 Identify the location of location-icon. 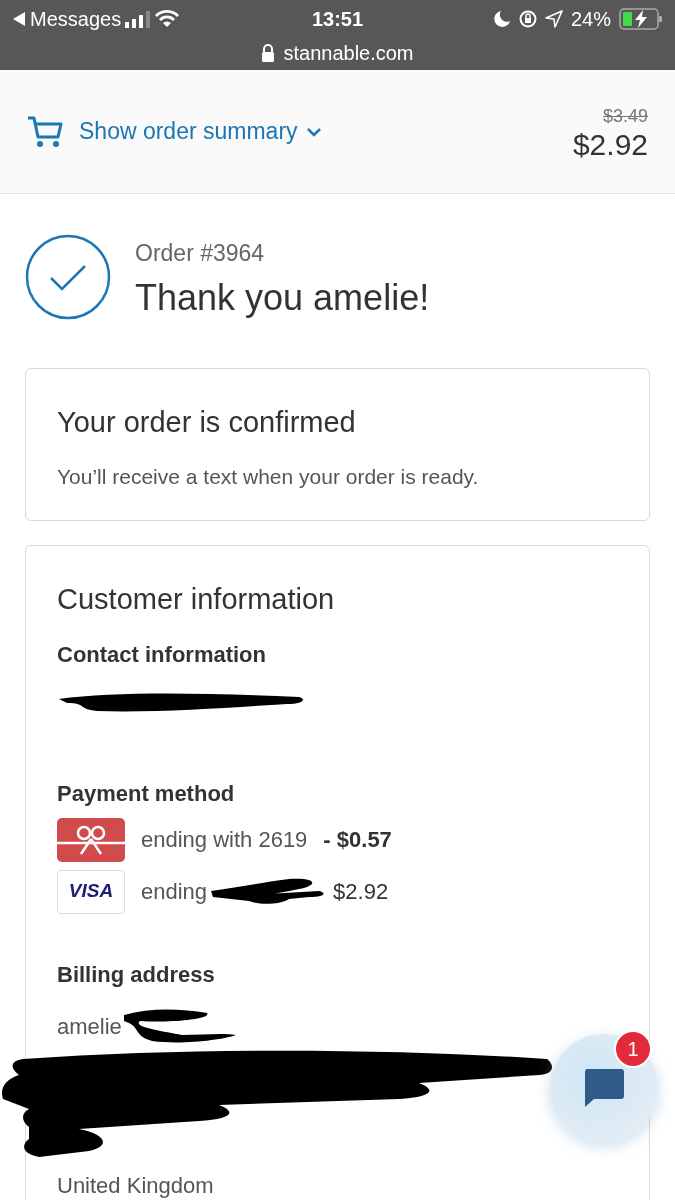
(553, 19).